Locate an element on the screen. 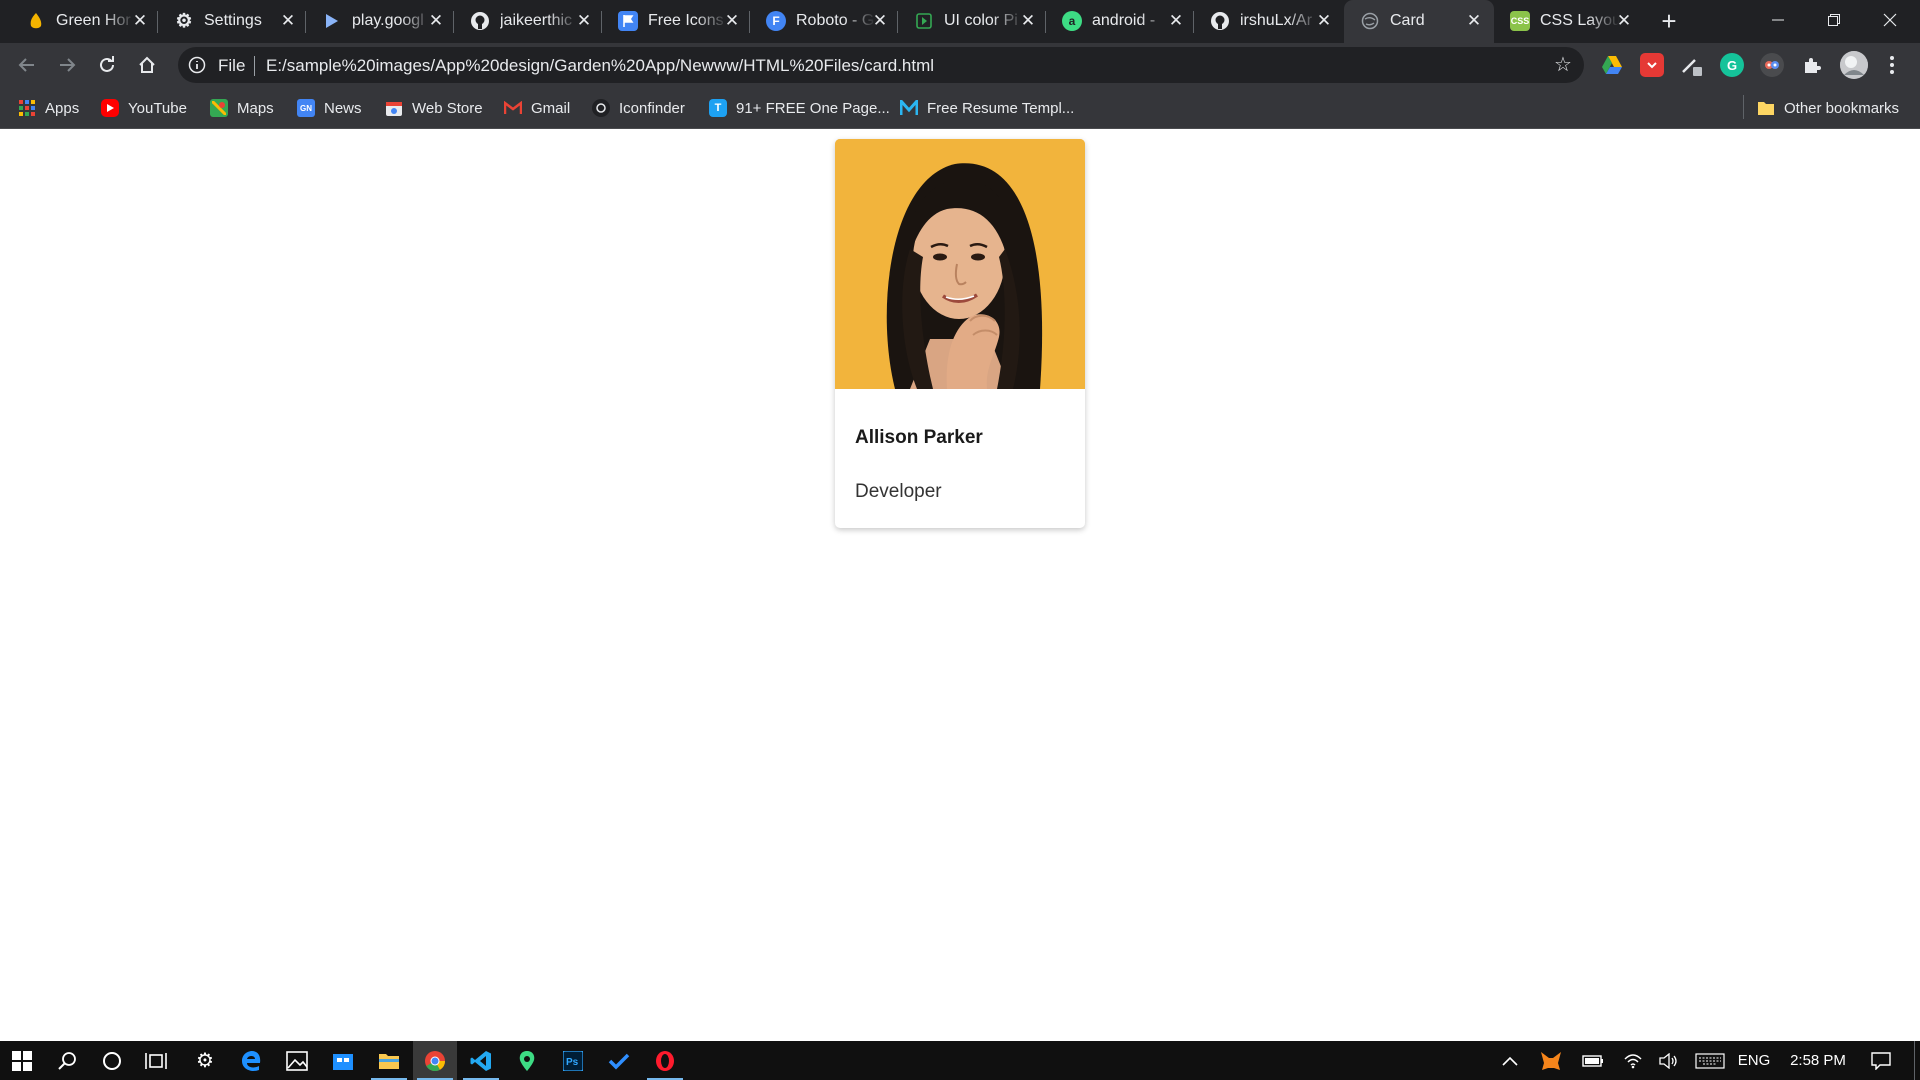  pocket-icon is located at coordinates (1652, 65).